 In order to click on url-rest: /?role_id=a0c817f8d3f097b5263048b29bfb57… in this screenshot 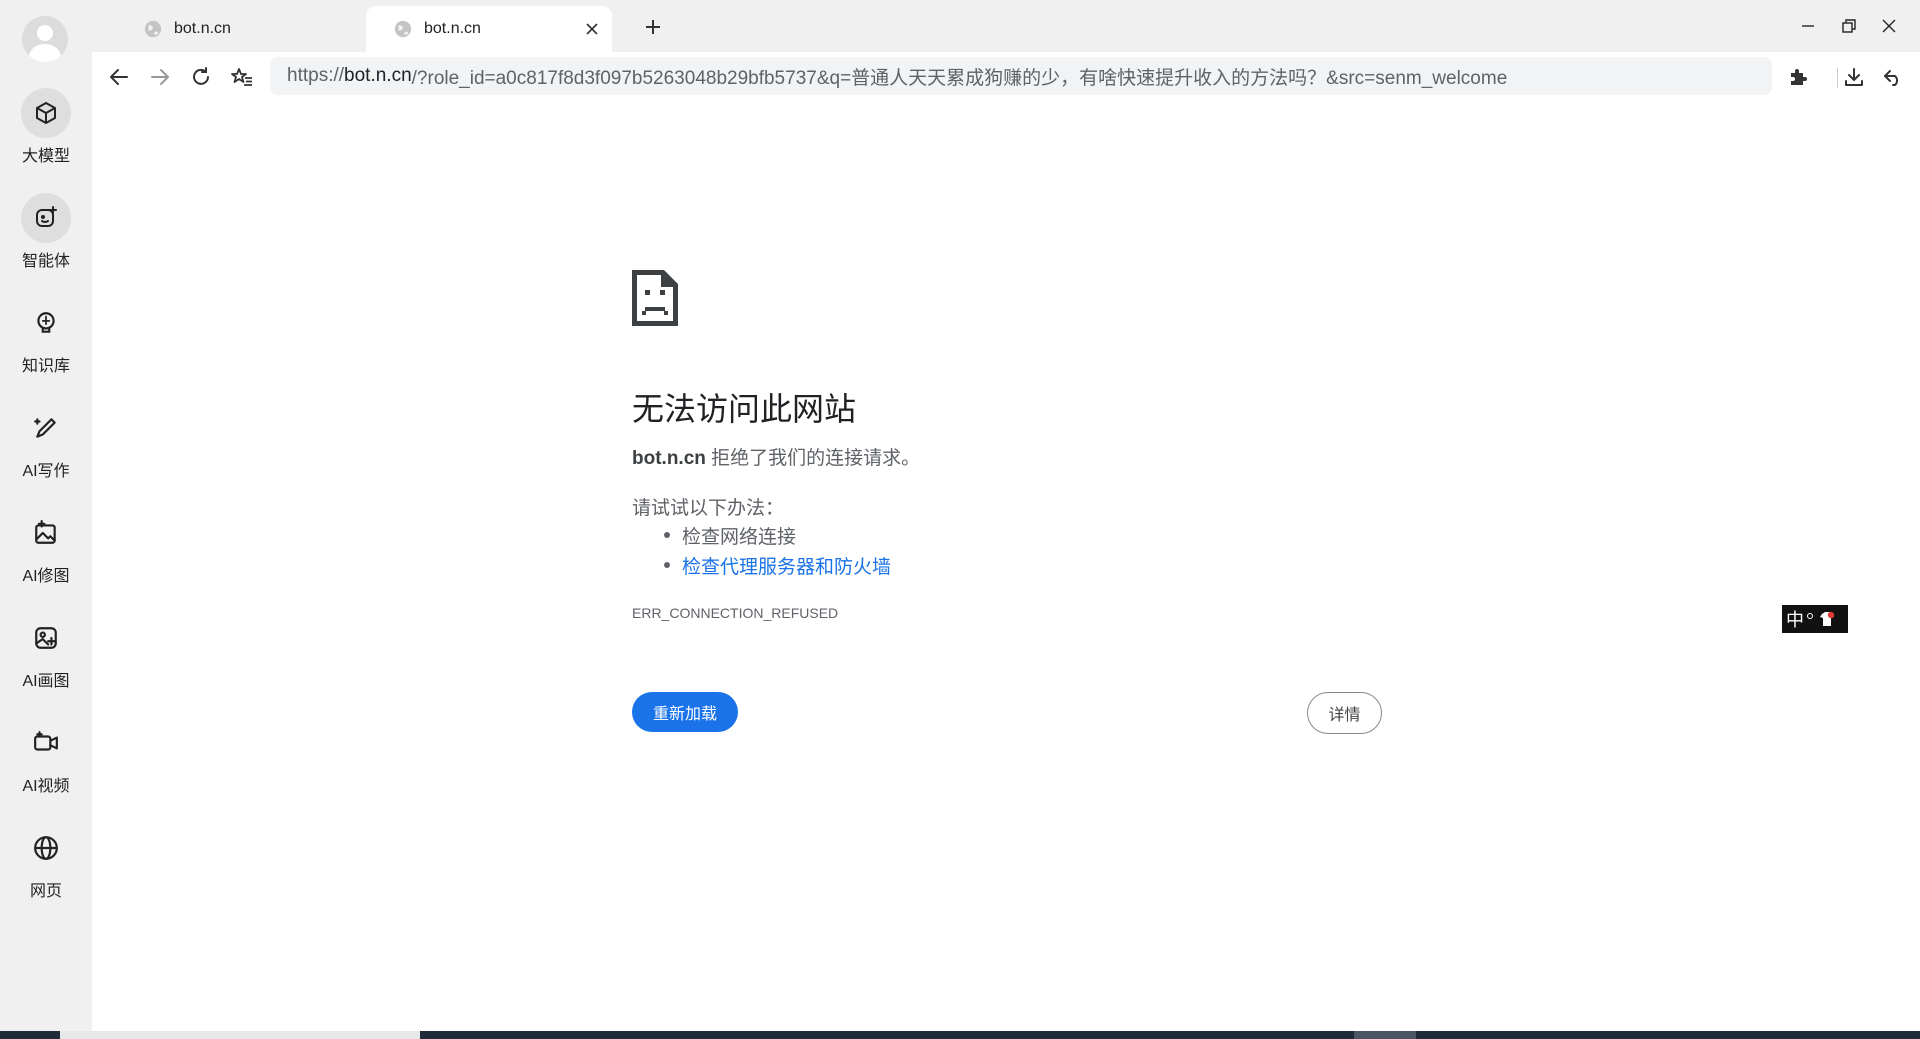, I will do `click(959, 78)`.